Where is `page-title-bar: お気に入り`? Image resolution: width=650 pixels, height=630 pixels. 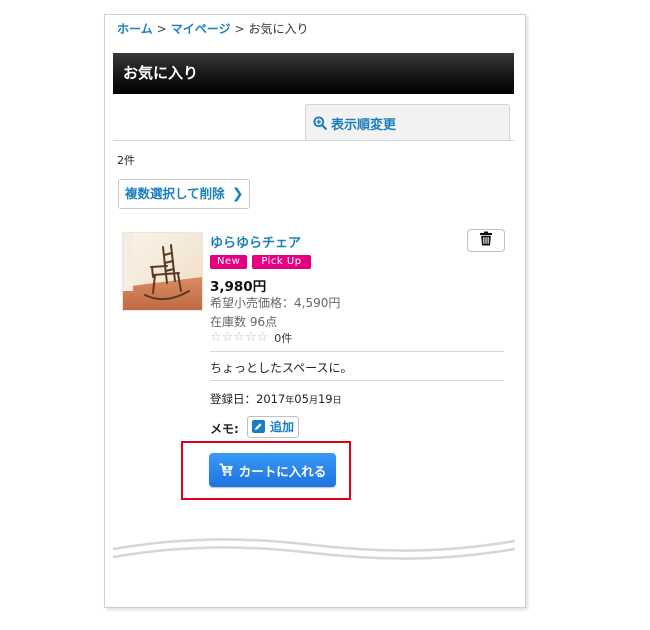
page-title-bar: お気に入り is located at coordinates (313, 73).